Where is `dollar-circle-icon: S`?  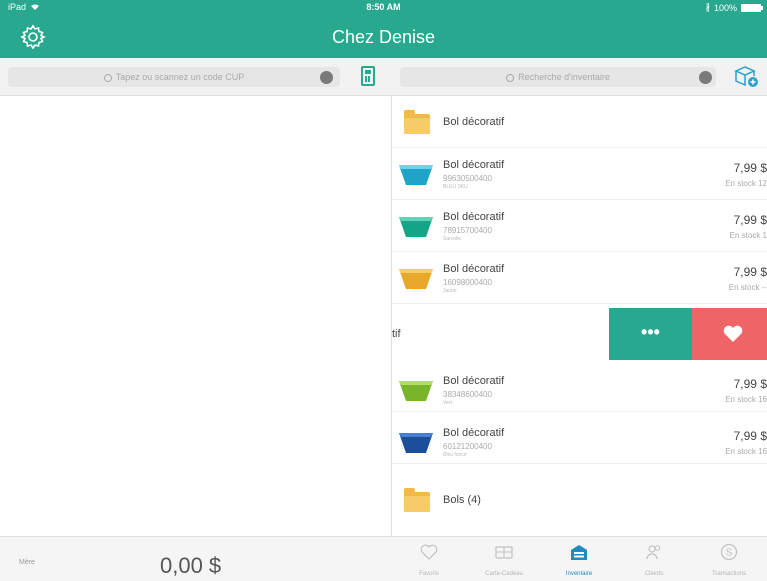 dollar-circle-icon: S is located at coordinates (729, 552).